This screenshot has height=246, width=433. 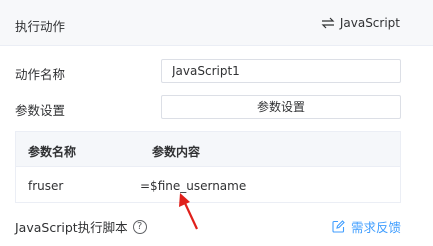 What do you see at coordinates (40, 110) in the screenshot?
I see `params-label: 参数设置` at bounding box center [40, 110].